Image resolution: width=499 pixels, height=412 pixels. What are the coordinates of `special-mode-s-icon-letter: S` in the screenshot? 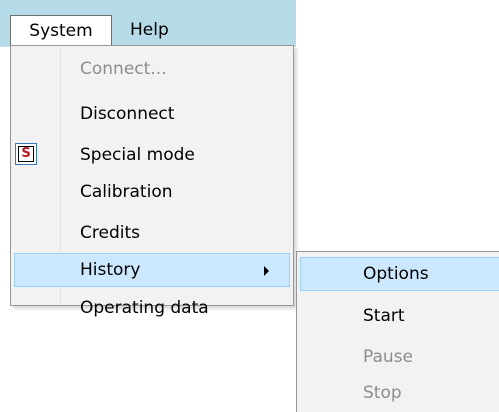 It's located at (26, 154).